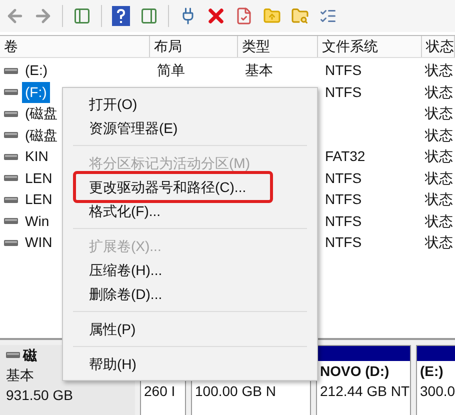  I want to click on volume-name: (E:), so click(36, 71).